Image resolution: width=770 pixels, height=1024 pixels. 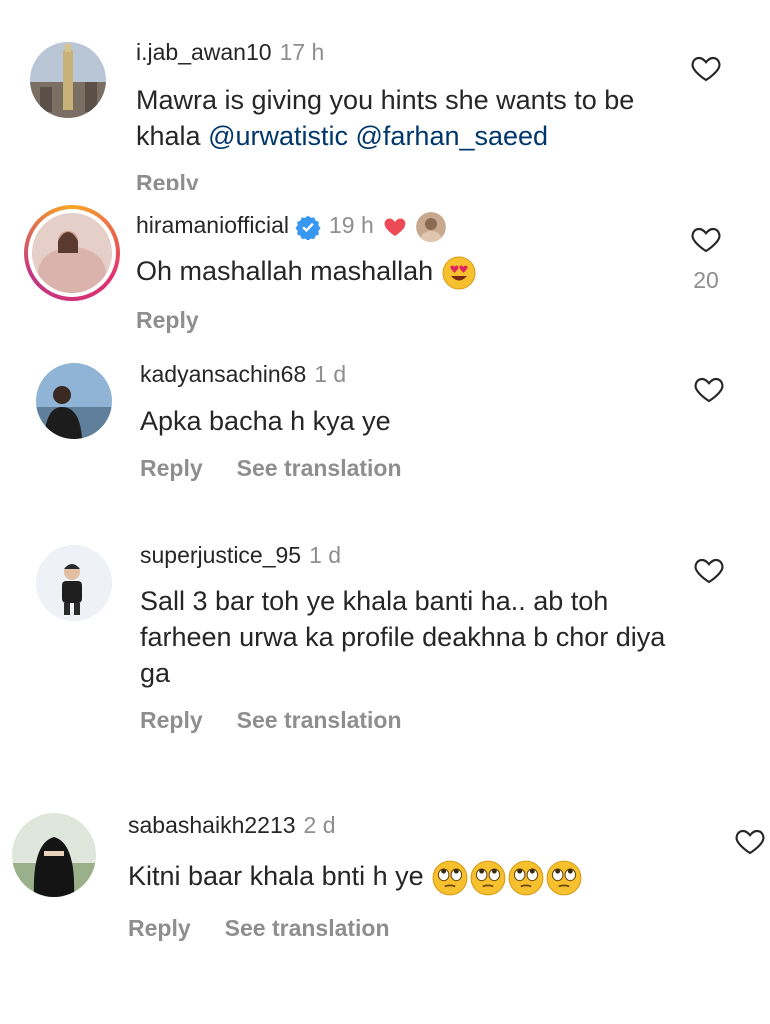 What do you see at coordinates (291, 226) in the screenshot?
I see `comment-meta: hiramaniofficial 19 h` at bounding box center [291, 226].